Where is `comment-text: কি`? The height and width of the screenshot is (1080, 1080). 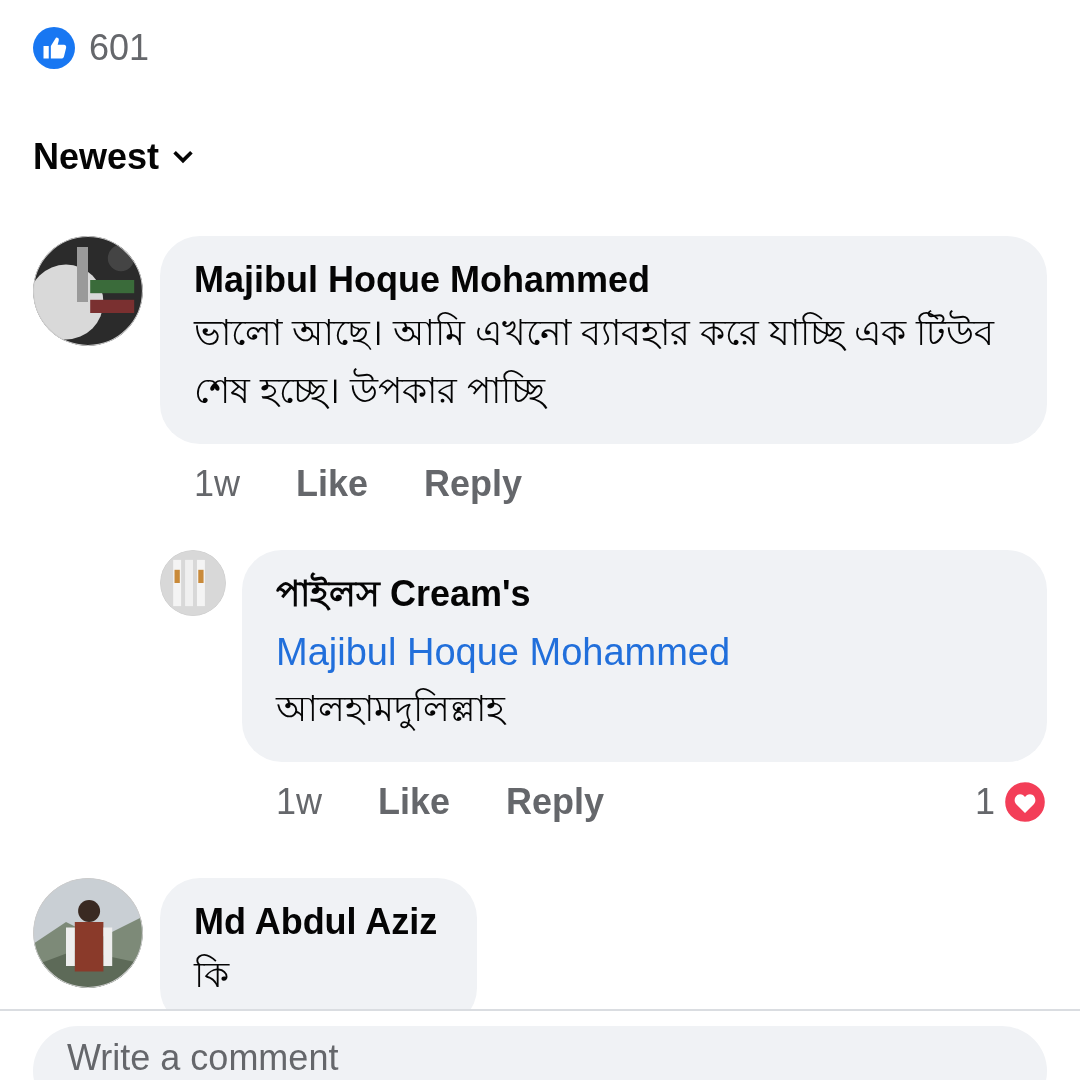 comment-text: কি is located at coordinates (212, 975).